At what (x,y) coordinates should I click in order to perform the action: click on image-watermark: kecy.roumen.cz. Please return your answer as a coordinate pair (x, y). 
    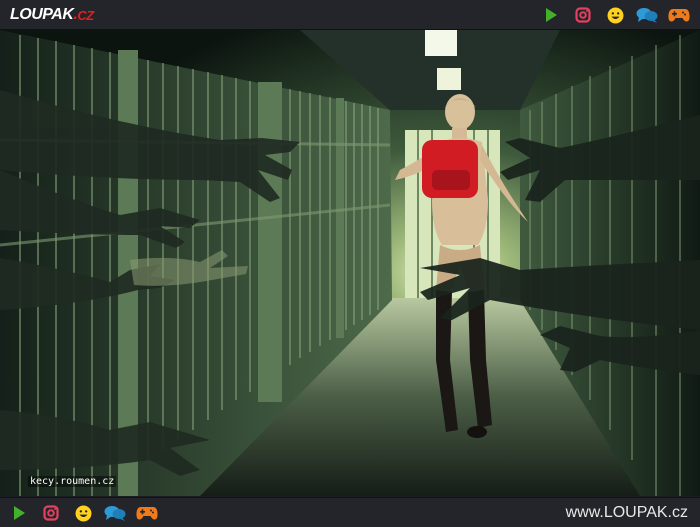
    Looking at the image, I should click on (72, 481).